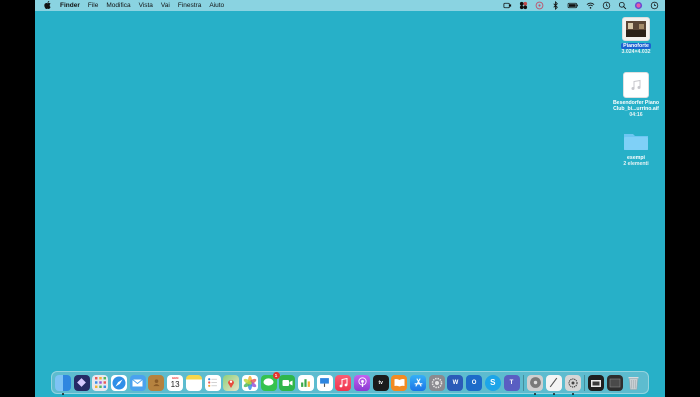 Image resolution: width=700 pixels, height=397 pixels. Describe the element at coordinates (418, 382) in the screenshot. I see `dock-app-store-icon` at that location.